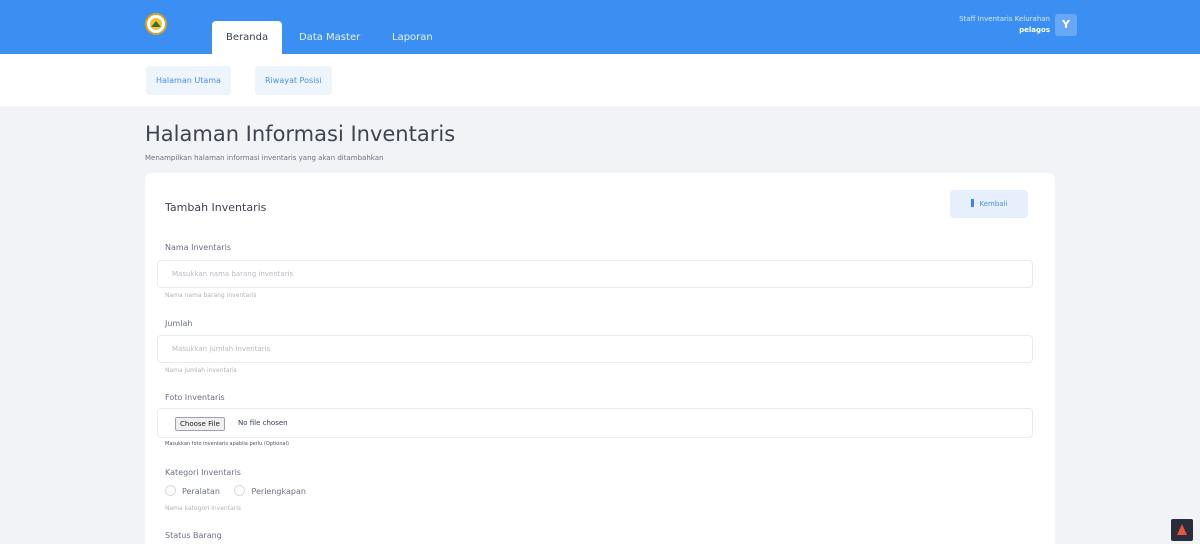  Describe the element at coordinates (1004, 19) in the screenshot. I see `user-role: Staff Inventaris Kelurahan` at that location.